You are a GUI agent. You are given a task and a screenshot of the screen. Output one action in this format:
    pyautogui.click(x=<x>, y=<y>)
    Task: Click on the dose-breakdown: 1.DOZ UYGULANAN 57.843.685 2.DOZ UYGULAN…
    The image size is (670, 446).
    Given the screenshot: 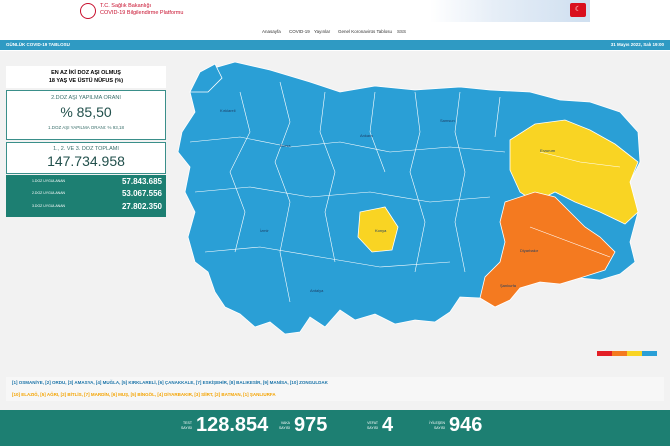 What is the action you would take?
    pyautogui.click(x=86, y=196)
    